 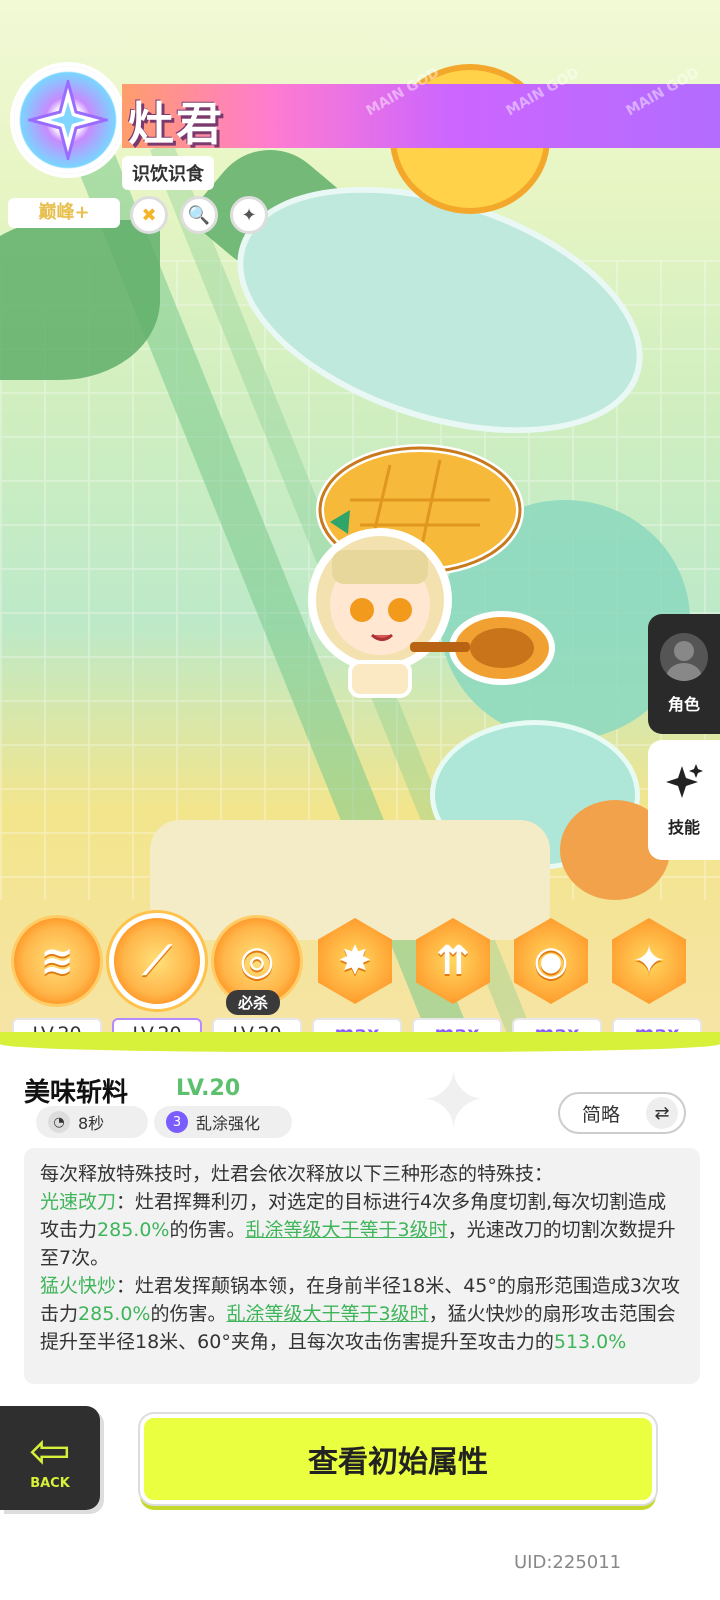 What do you see at coordinates (59, 1122) in the screenshot?
I see `clock-icon: ◔` at bounding box center [59, 1122].